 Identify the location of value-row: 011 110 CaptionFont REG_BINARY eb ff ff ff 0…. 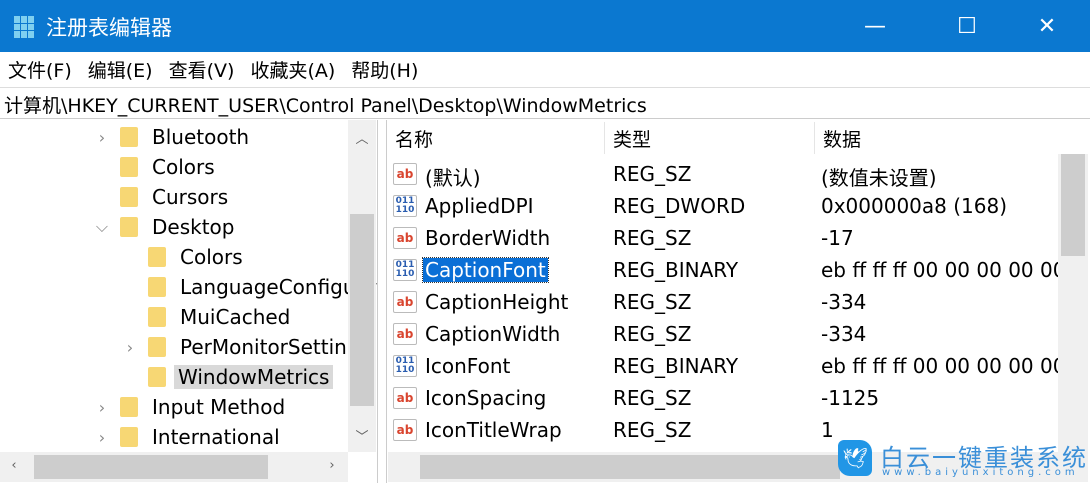
(726, 270).